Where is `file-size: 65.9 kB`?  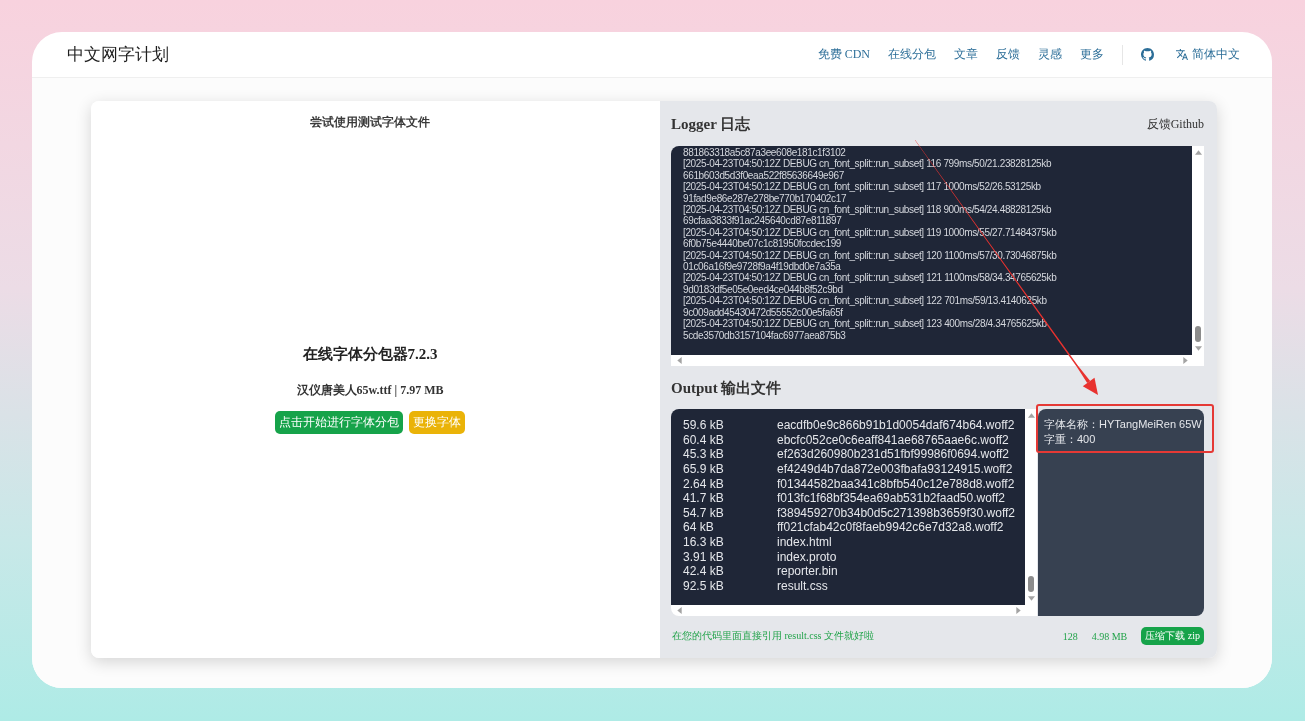
file-size: 65.9 kB is located at coordinates (704, 469).